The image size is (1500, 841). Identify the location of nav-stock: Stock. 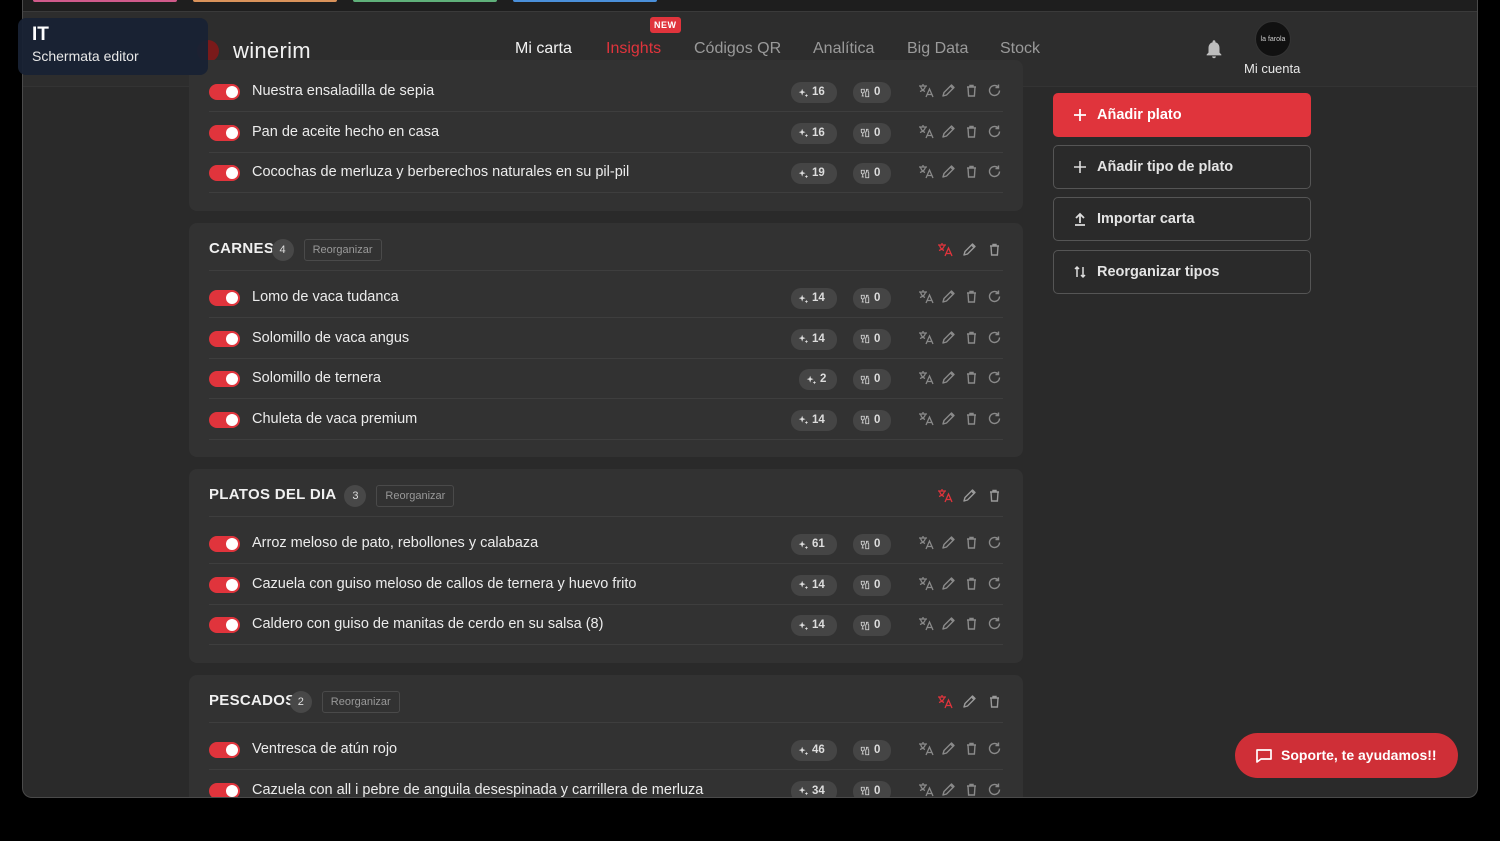
(1020, 49).